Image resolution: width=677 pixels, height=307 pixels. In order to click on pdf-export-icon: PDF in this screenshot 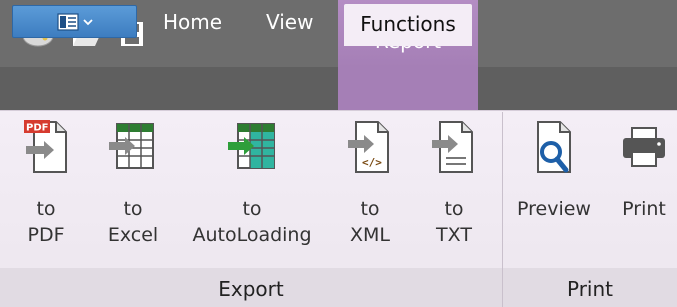, I will do `click(45, 146)`.